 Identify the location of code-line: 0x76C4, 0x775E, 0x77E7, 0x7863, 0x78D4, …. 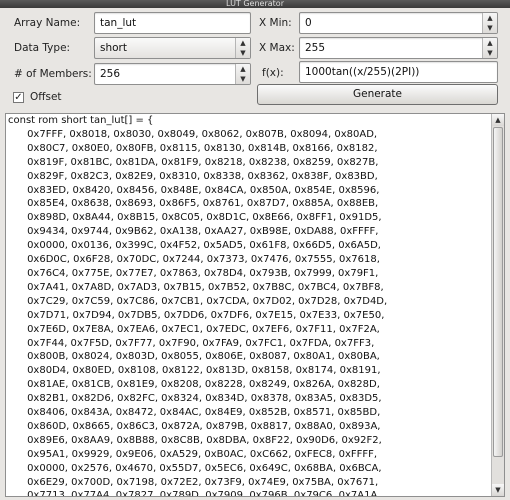
(193, 273).